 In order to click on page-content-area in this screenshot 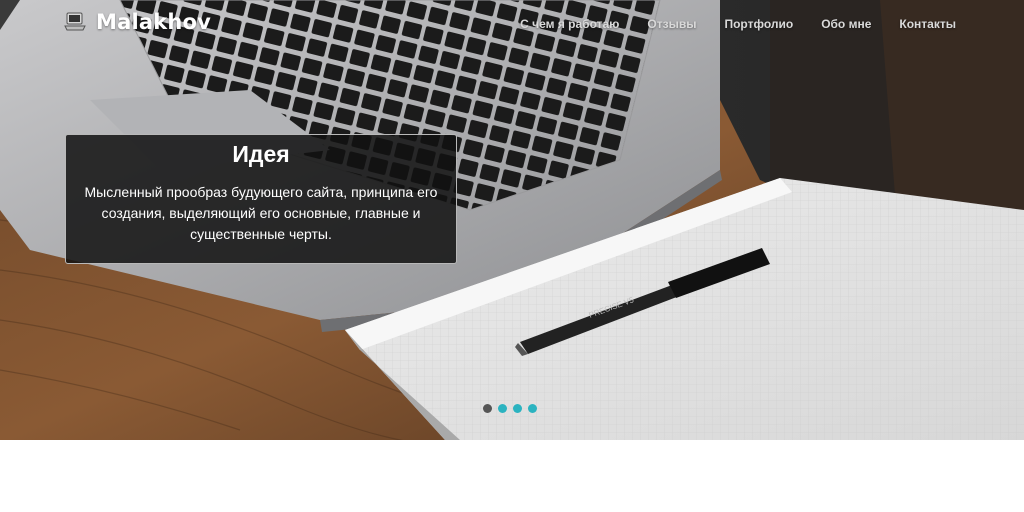, I will do `click(512, 476)`.